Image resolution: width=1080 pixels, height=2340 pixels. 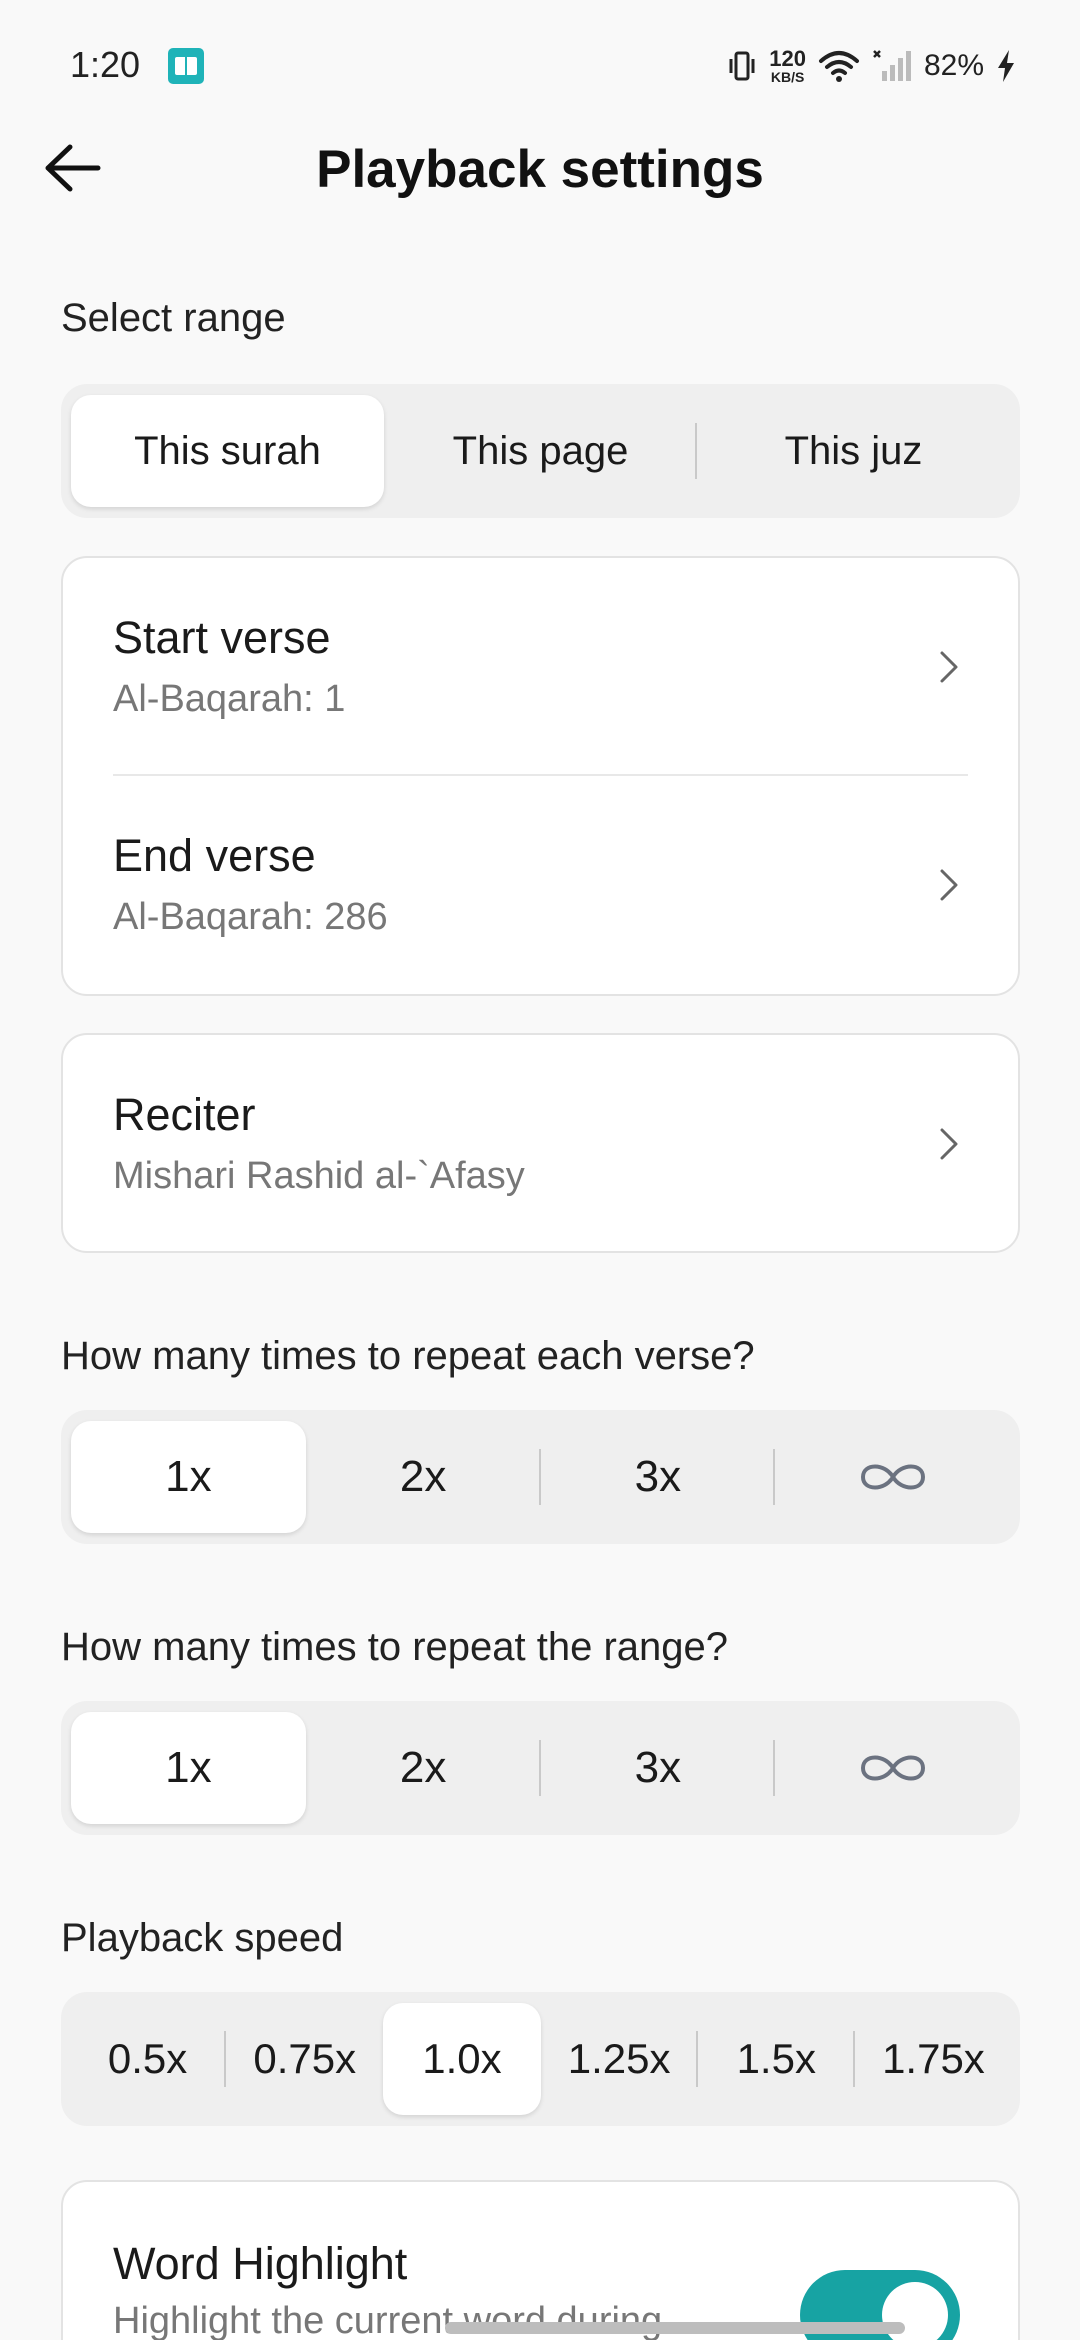 I want to click on speed-option-1-75x: 1.75x, so click(x=933, y=2059).